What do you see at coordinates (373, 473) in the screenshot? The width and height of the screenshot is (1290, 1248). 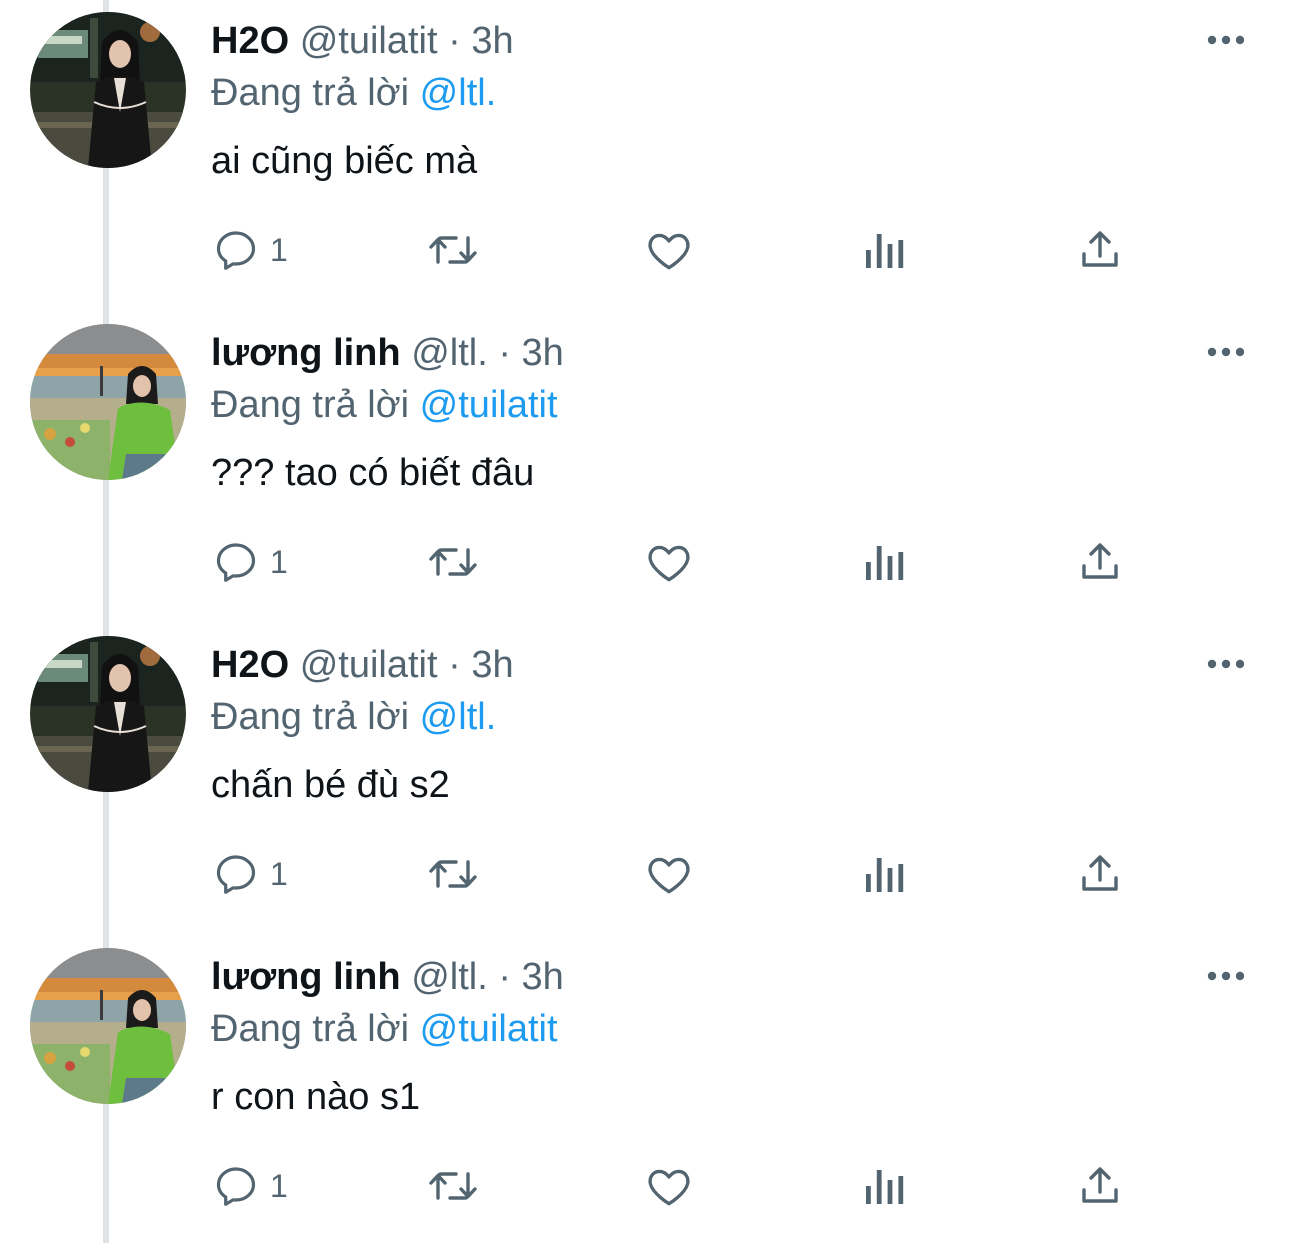 I see `tweet-text: ??? tao có biết đâu` at bounding box center [373, 473].